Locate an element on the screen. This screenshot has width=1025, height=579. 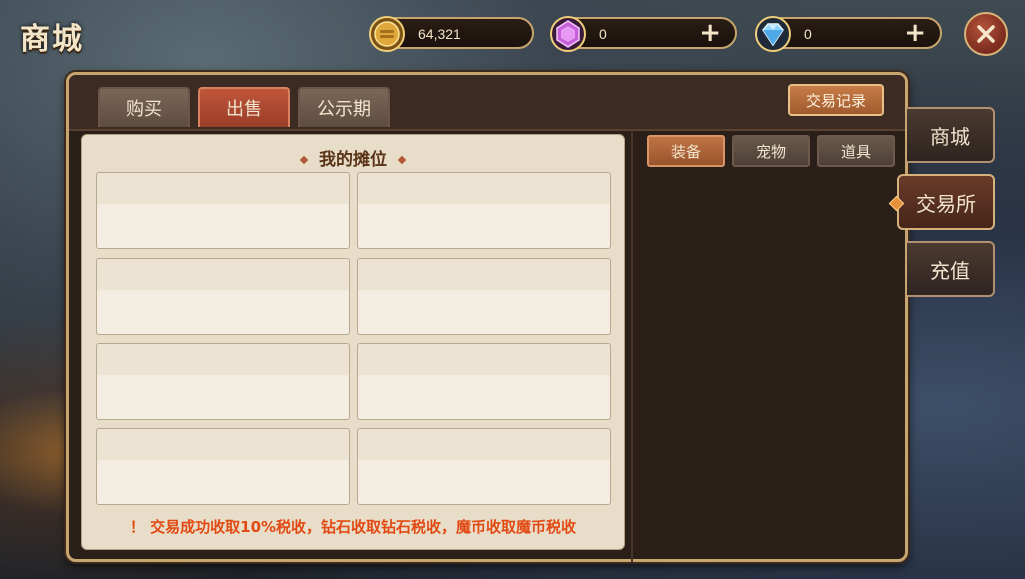
subtab-items: 道具 is located at coordinates (856, 151).